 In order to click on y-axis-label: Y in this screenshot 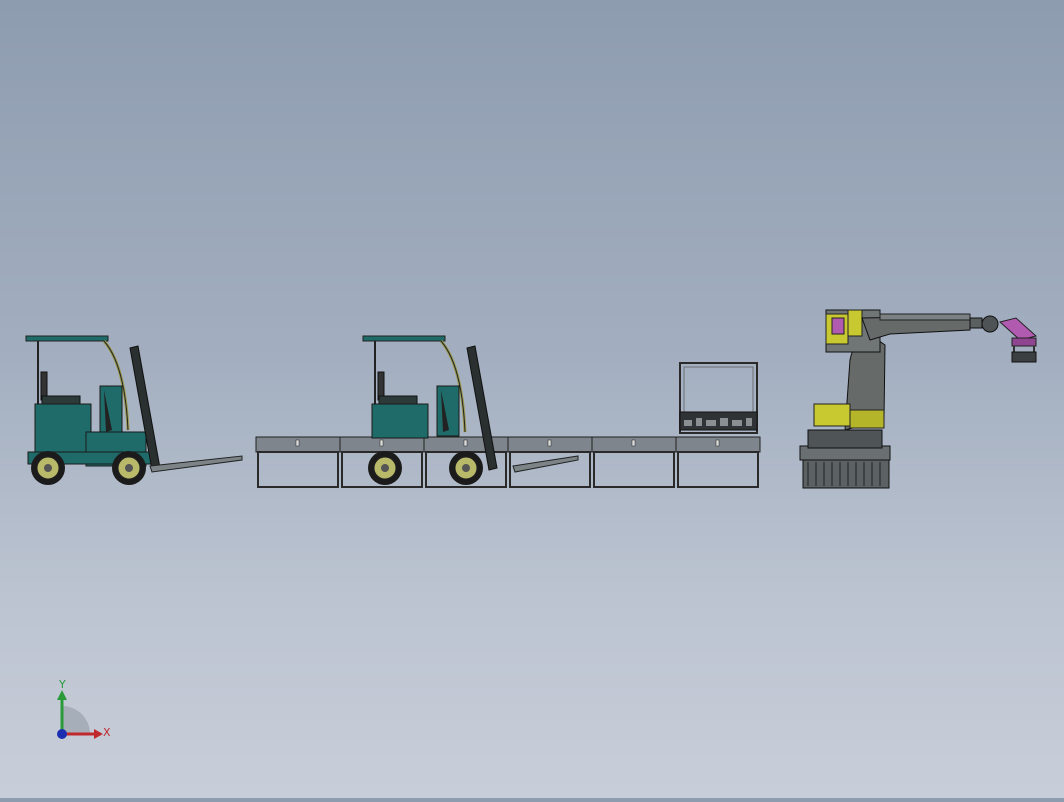, I will do `click(62, 684)`.